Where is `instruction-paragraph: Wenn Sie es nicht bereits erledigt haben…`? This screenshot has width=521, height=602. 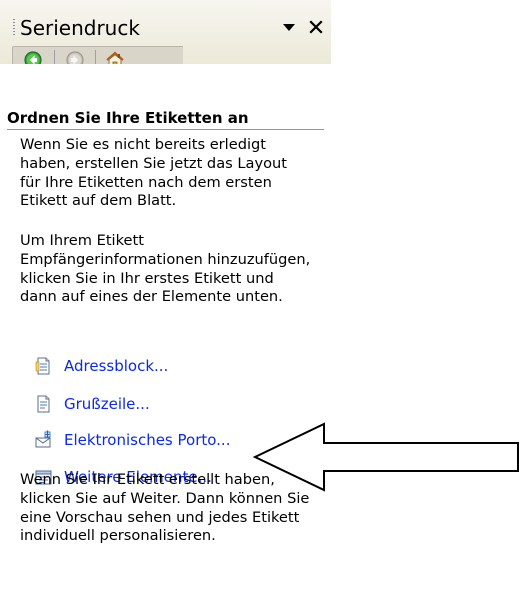 instruction-paragraph: Wenn Sie es nicht bereits erledigt haben… is located at coordinates (153, 173).